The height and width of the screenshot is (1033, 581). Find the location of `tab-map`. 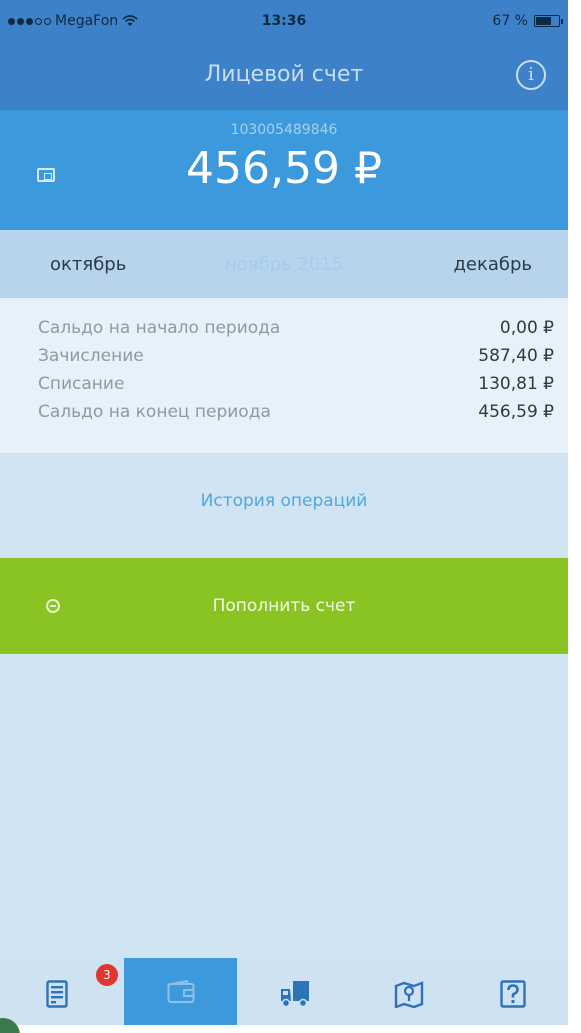

tab-map is located at coordinates (408, 991).